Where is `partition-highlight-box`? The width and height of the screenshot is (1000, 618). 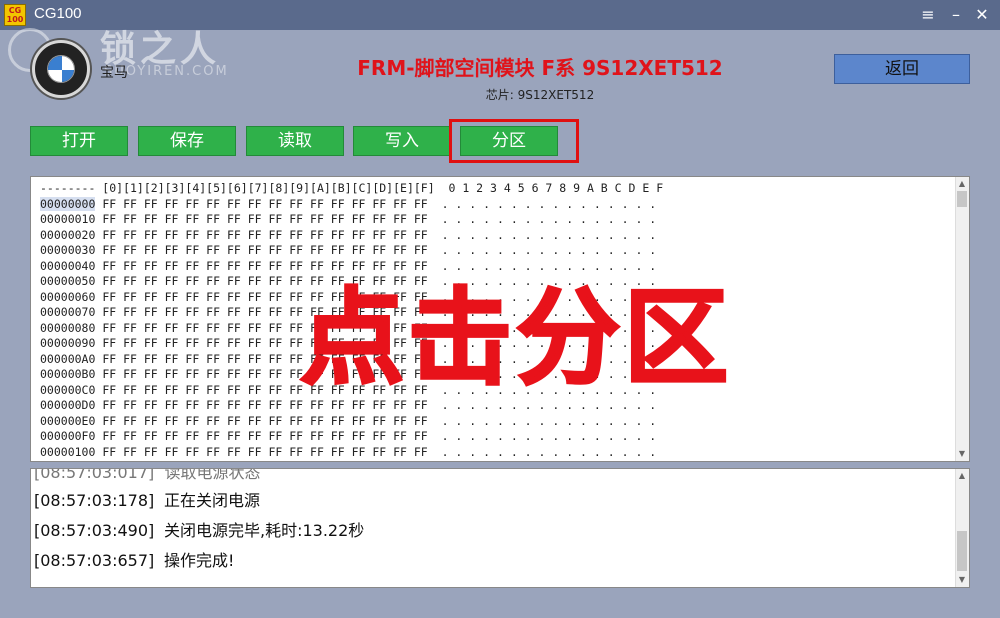
partition-highlight-box is located at coordinates (514, 141).